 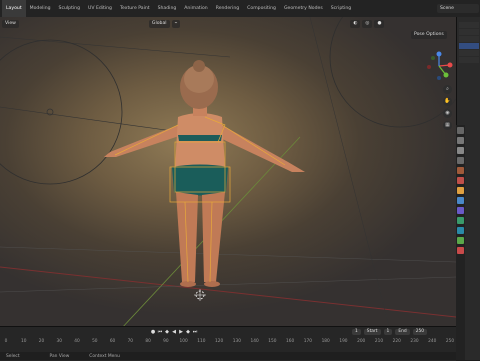 What do you see at coordinates (356, 332) in the screenshot?
I see `current-frame-field: 1` at bounding box center [356, 332].